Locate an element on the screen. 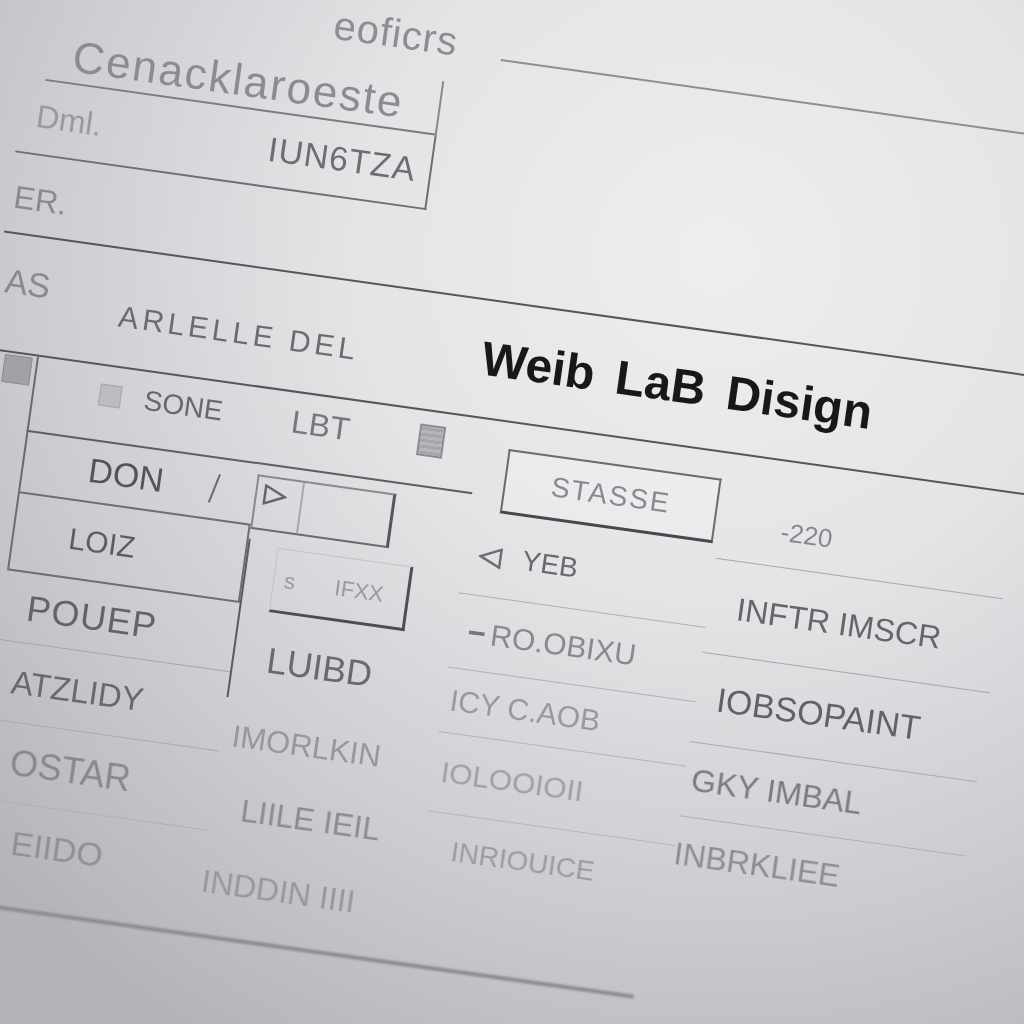 The width and height of the screenshot is (1024, 1024). item-label: YEB is located at coordinates (550, 565).